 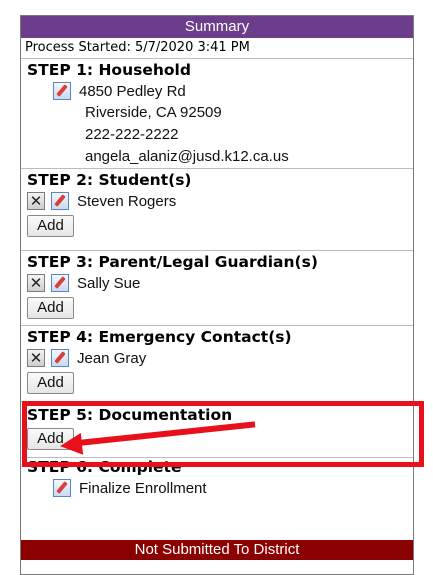 What do you see at coordinates (217, 48) in the screenshot?
I see `process-started: Process Started: 5/7/2020 3:41 PM` at bounding box center [217, 48].